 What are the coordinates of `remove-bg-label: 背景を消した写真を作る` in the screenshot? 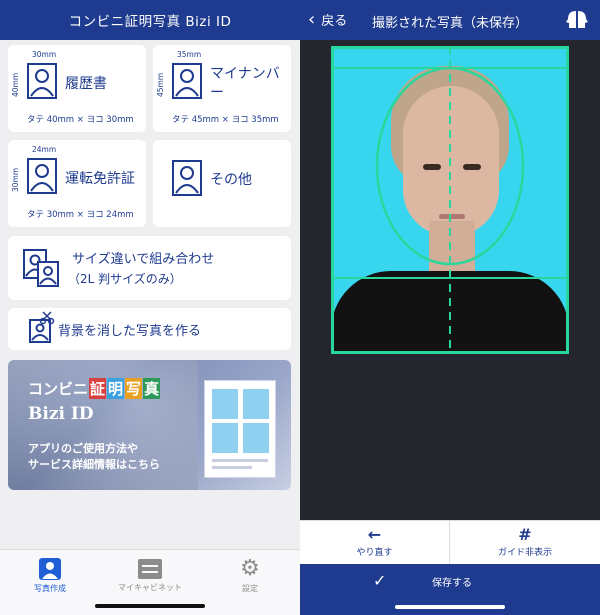 It's located at (130, 331).